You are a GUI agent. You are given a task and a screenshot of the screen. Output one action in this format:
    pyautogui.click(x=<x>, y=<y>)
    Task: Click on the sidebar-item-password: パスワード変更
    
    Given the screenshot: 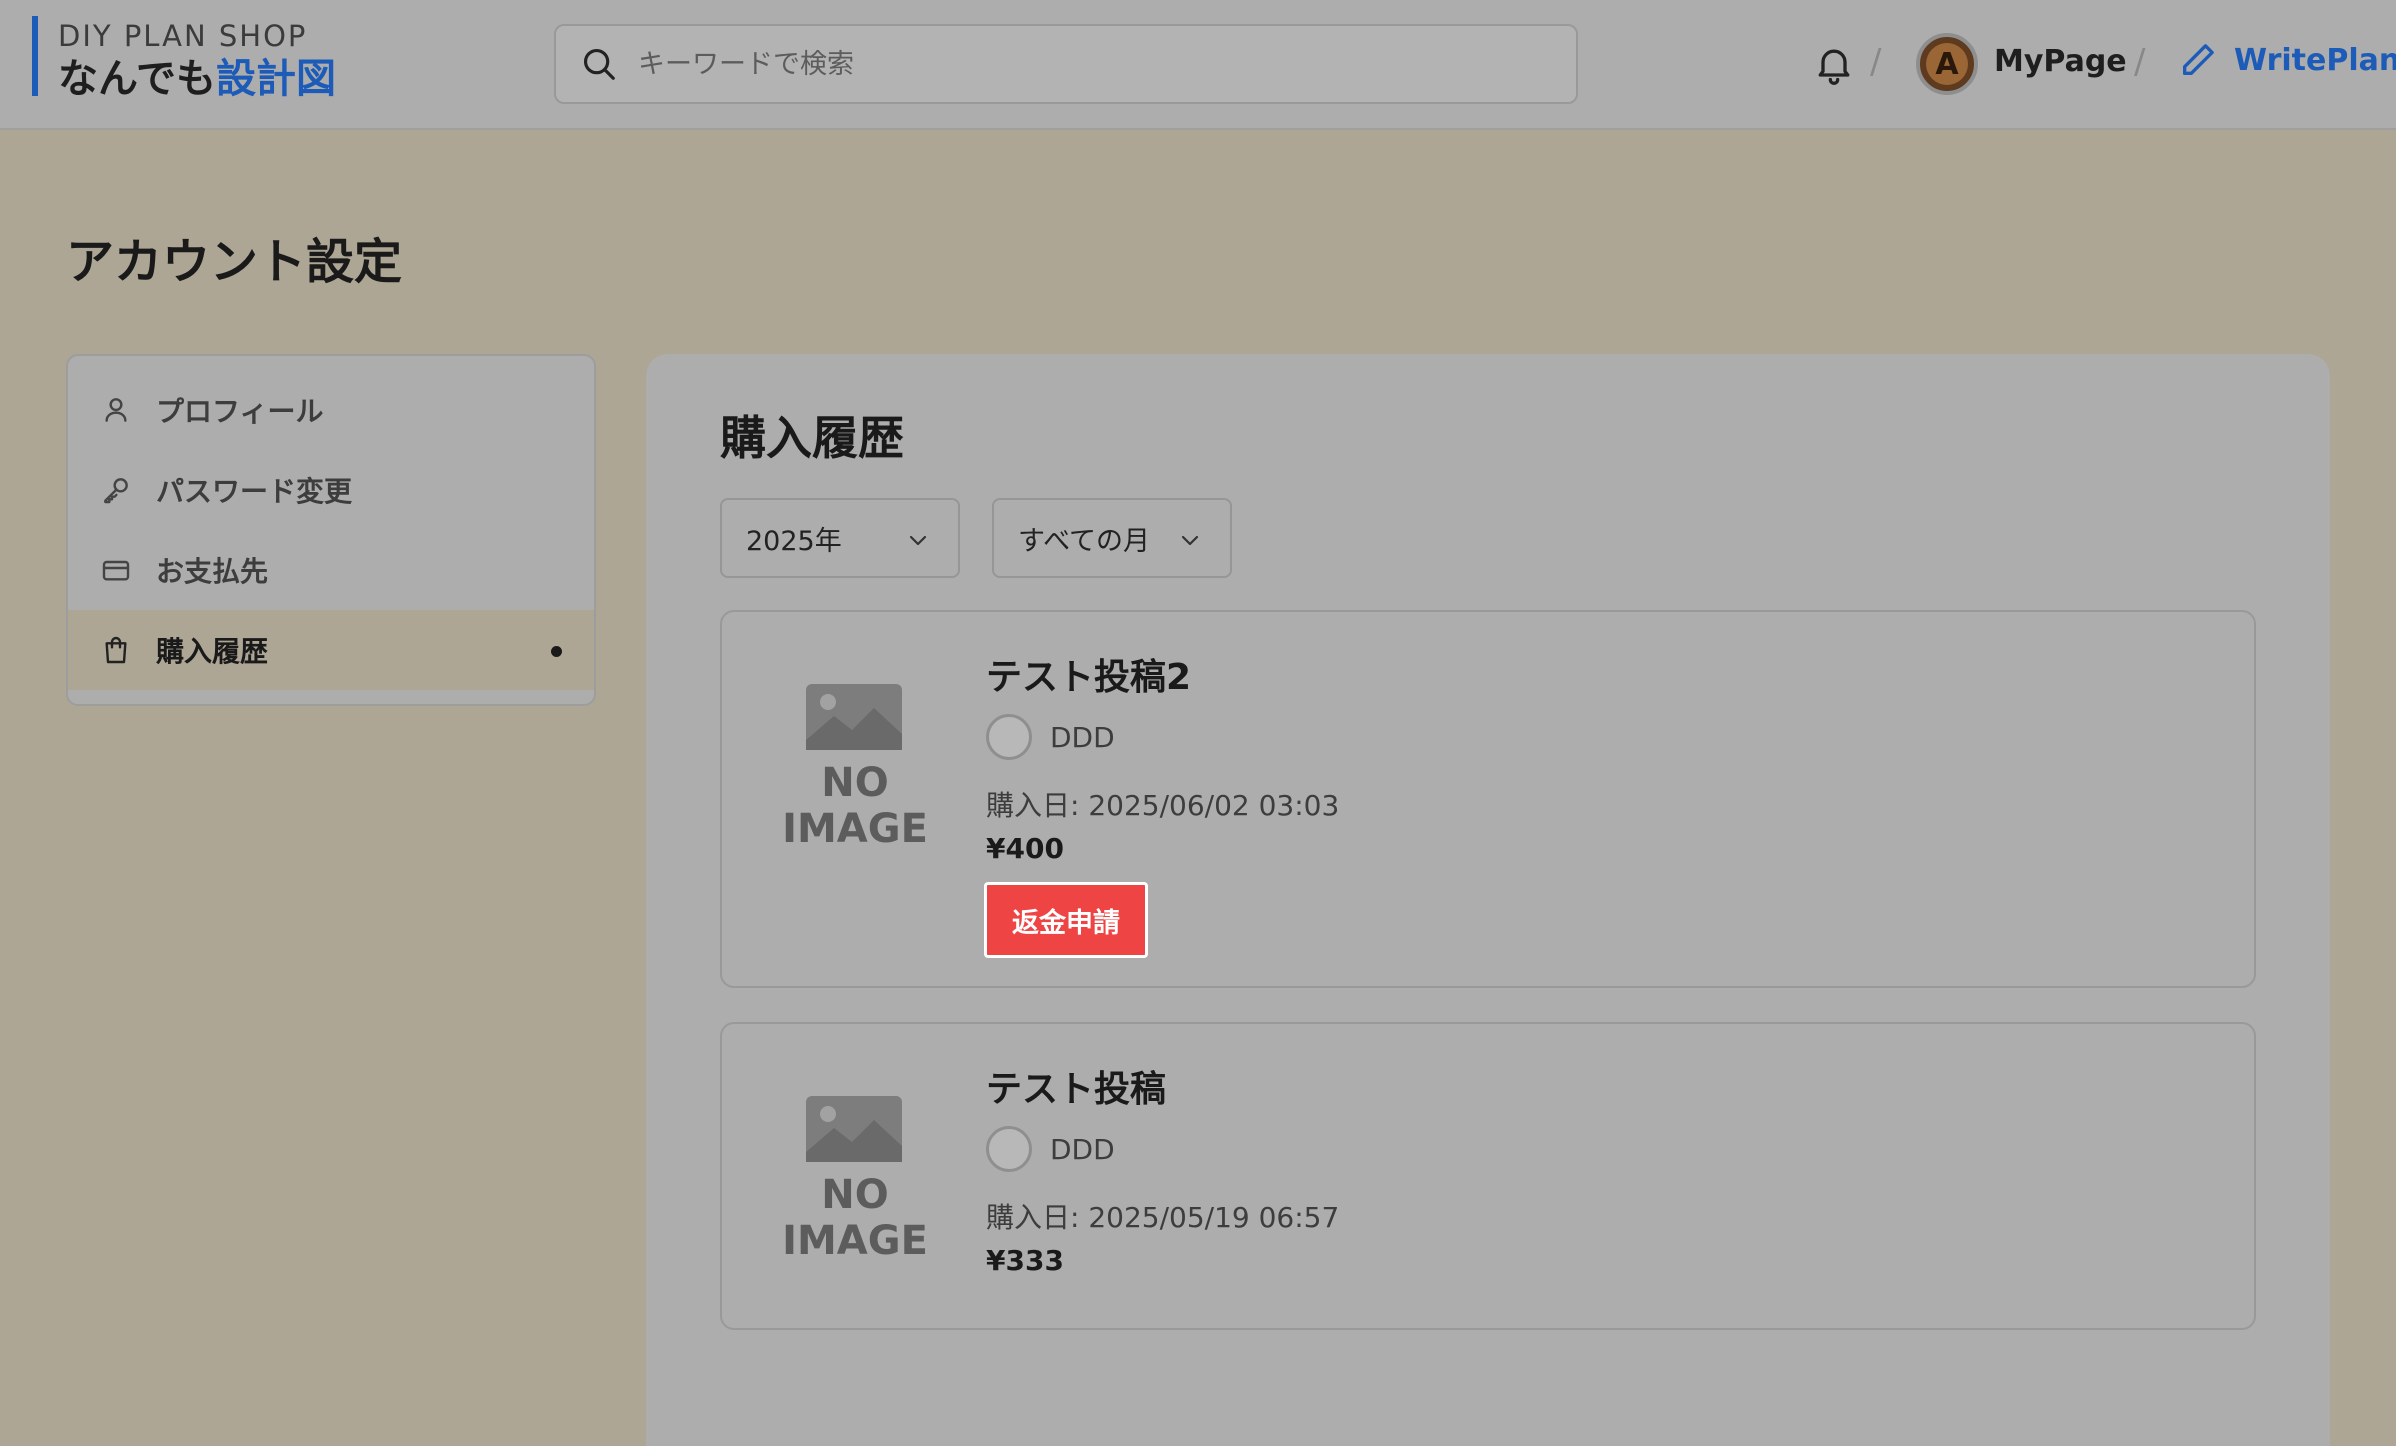 What is the action you would take?
    pyautogui.click(x=331, y=490)
    